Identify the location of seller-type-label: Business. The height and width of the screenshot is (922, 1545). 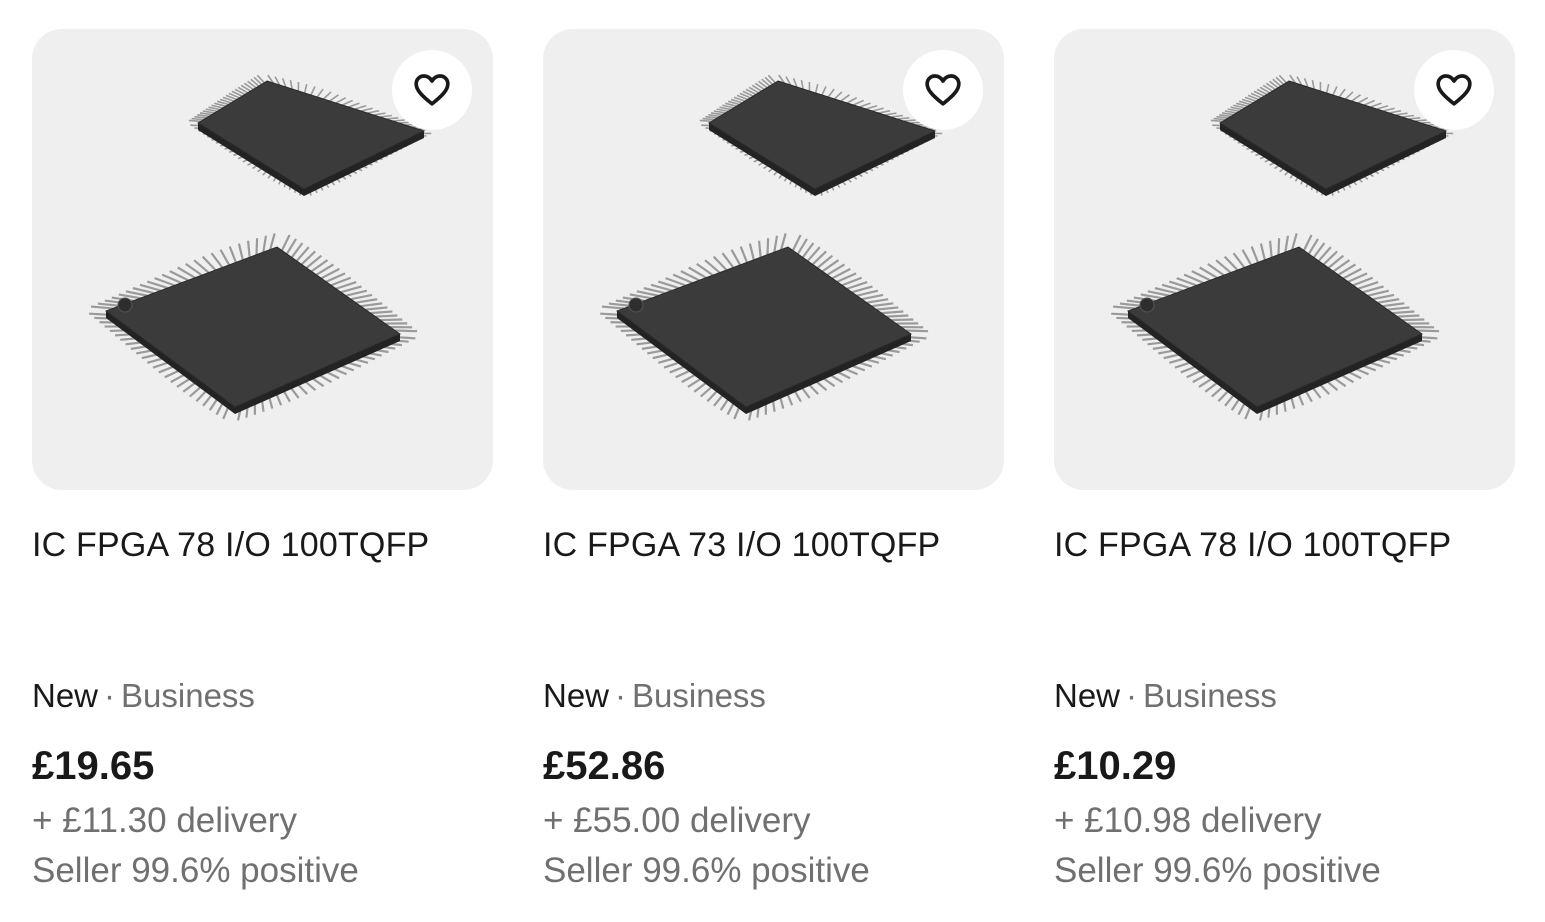
(188, 695).